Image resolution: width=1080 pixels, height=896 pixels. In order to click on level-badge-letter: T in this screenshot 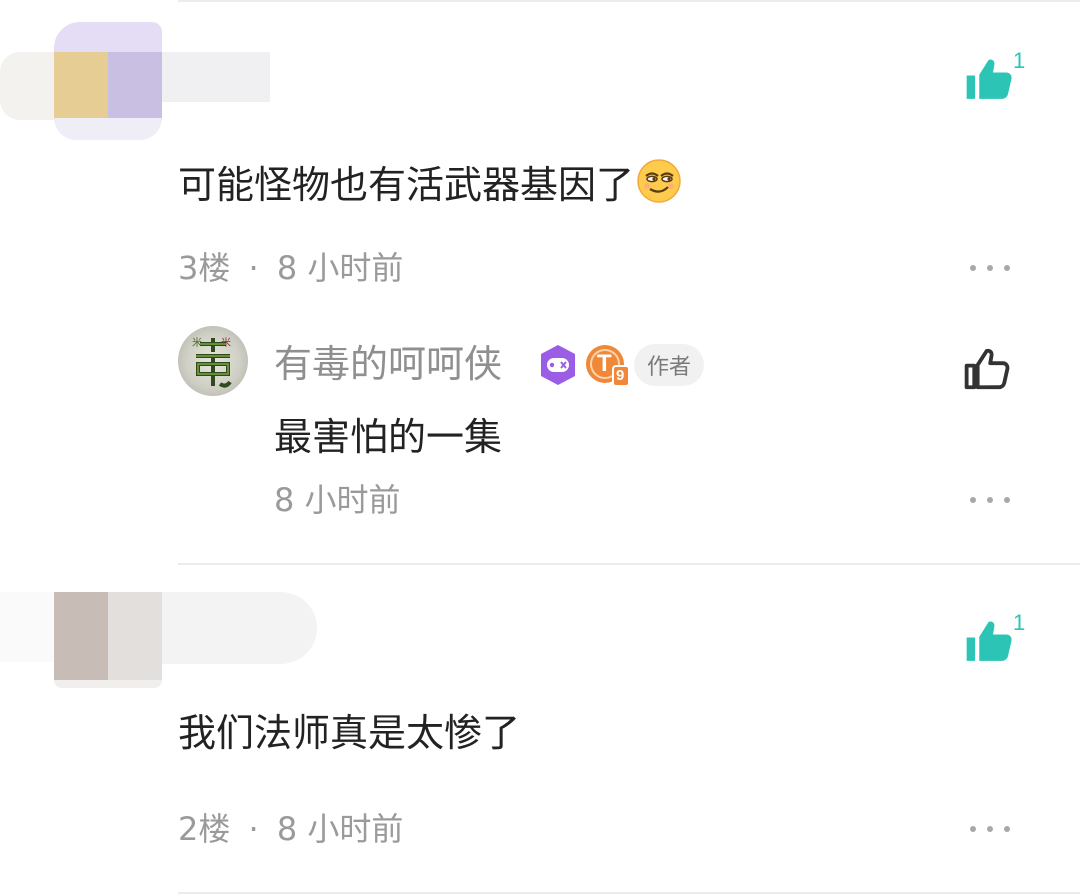, I will do `click(604, 363)`.